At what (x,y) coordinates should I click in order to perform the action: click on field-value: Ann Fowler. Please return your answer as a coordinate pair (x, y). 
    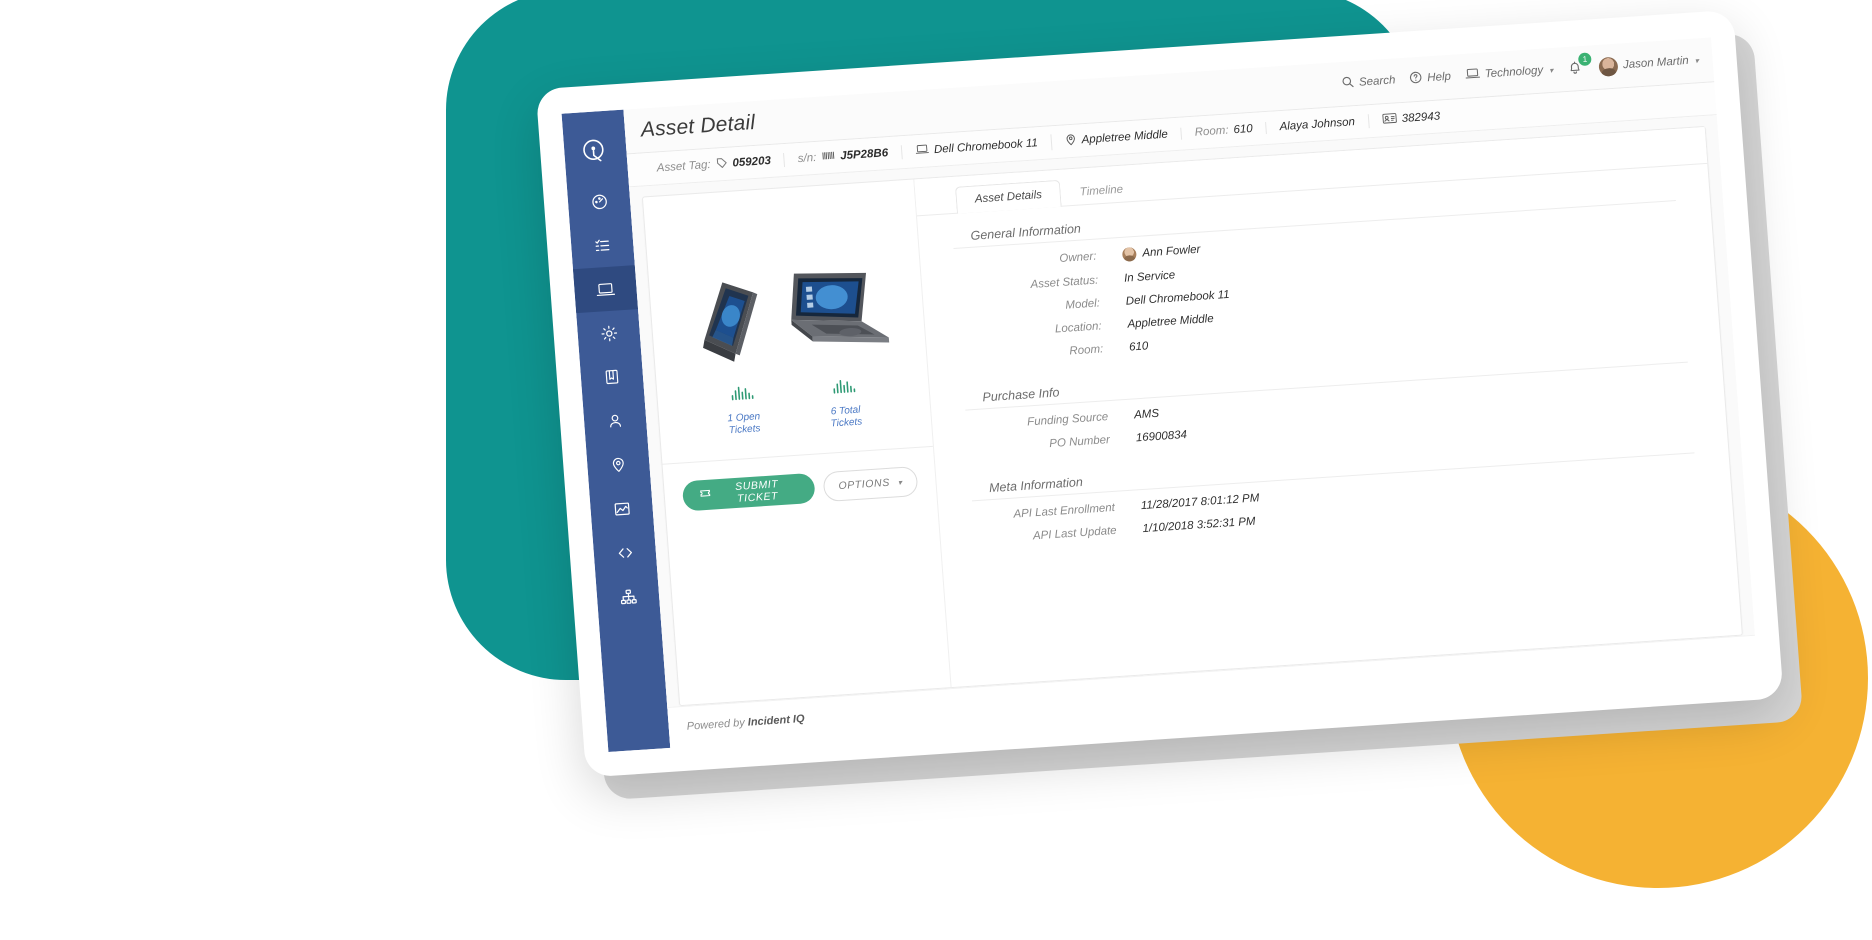
    Looking at the image, I should click on (1161, 252).